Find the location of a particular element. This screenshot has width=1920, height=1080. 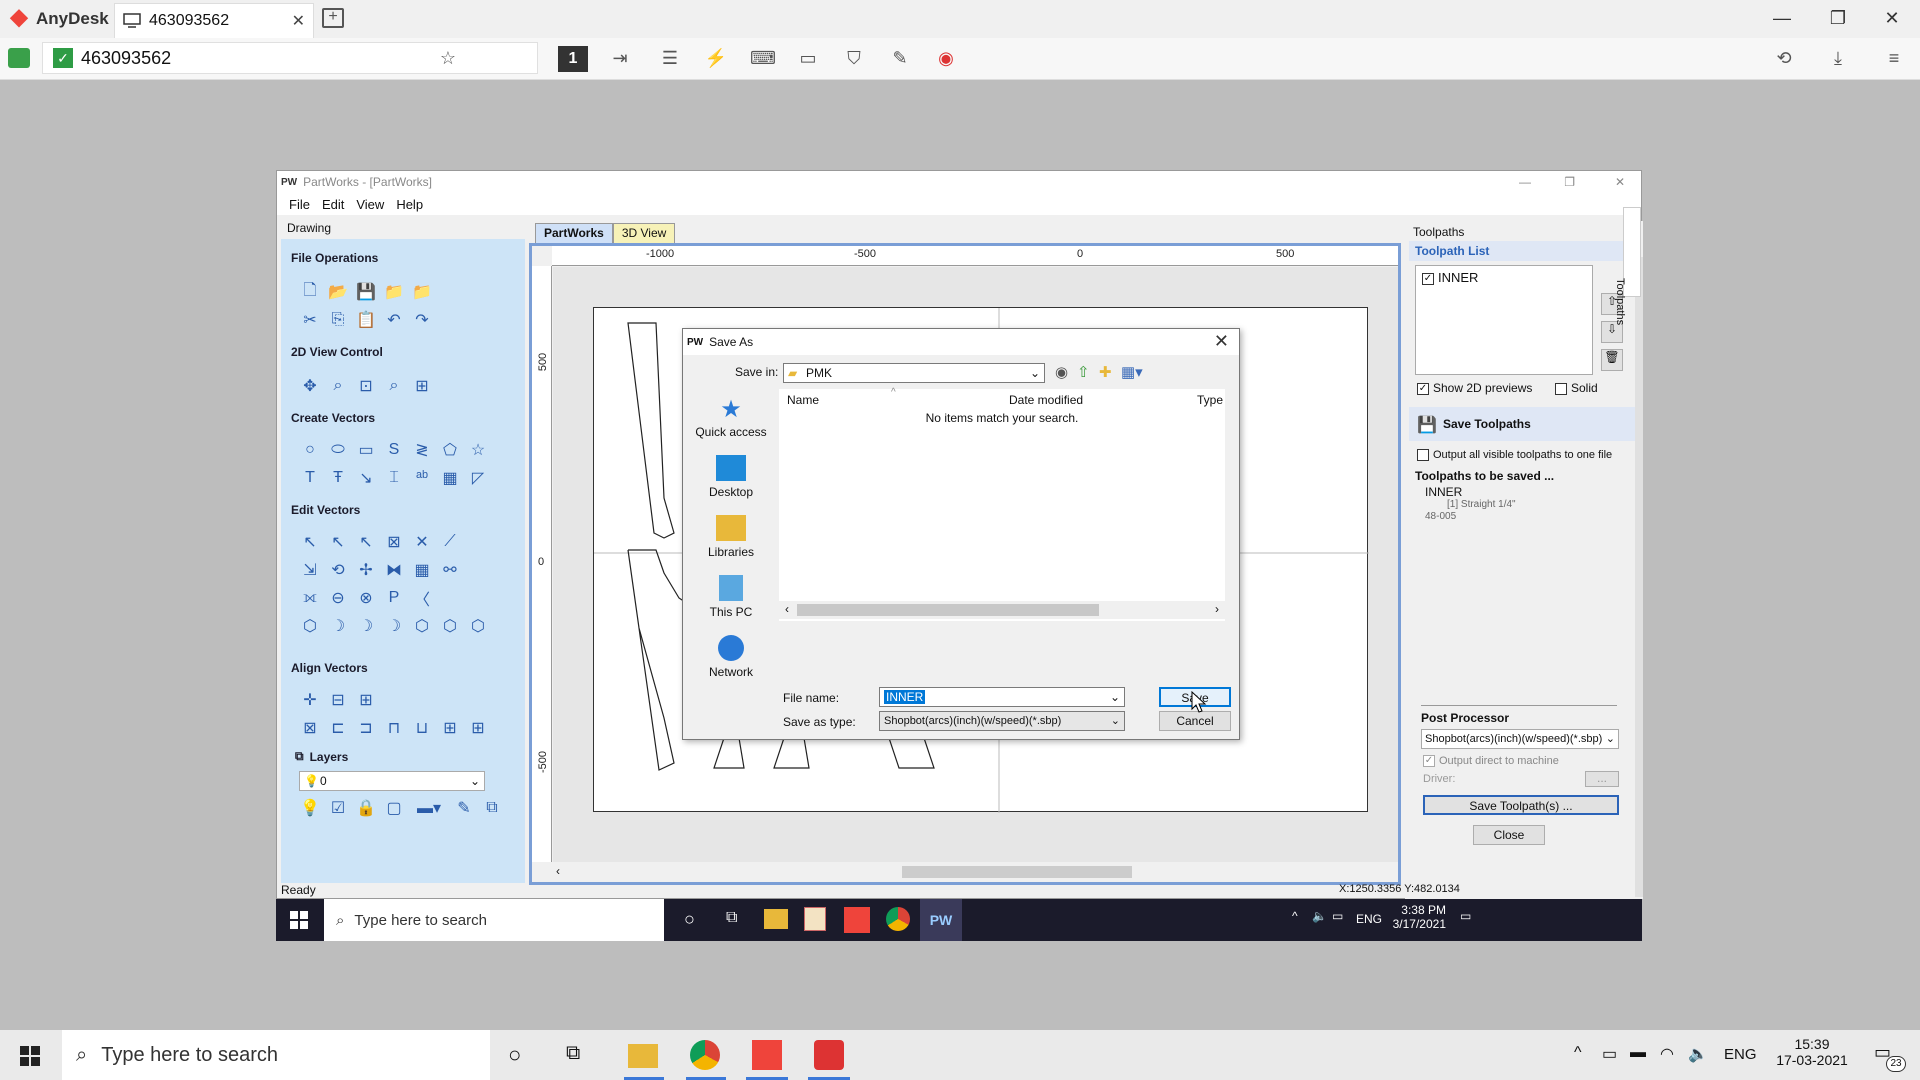

output-all-option: Output all visible toolpaths to one file is located at coordinates (1514, 455).